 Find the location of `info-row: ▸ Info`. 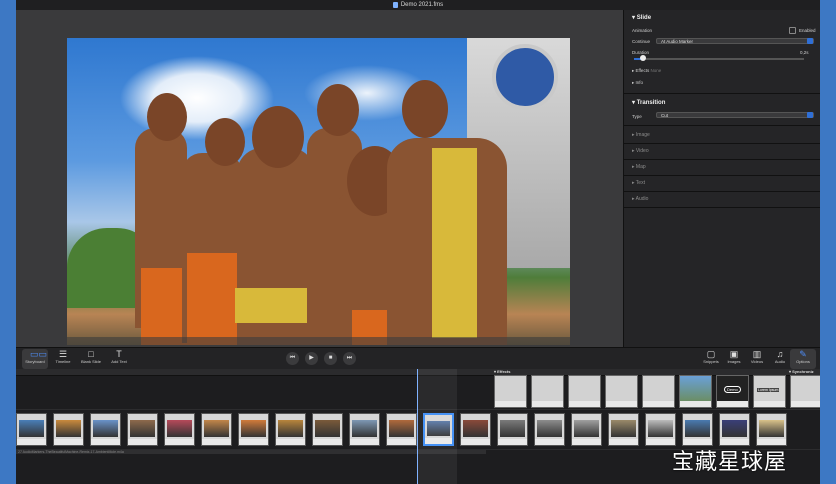

info-row: ▸ Info is located at coordinates (637, 83).